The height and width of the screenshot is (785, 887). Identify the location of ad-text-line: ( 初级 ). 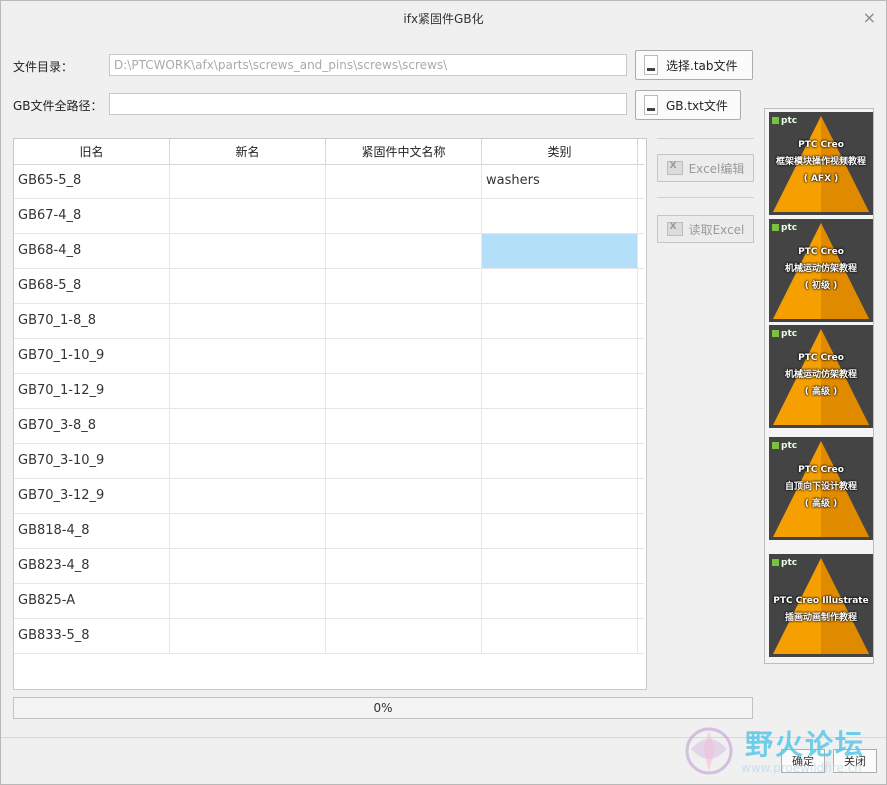
(821, 286).